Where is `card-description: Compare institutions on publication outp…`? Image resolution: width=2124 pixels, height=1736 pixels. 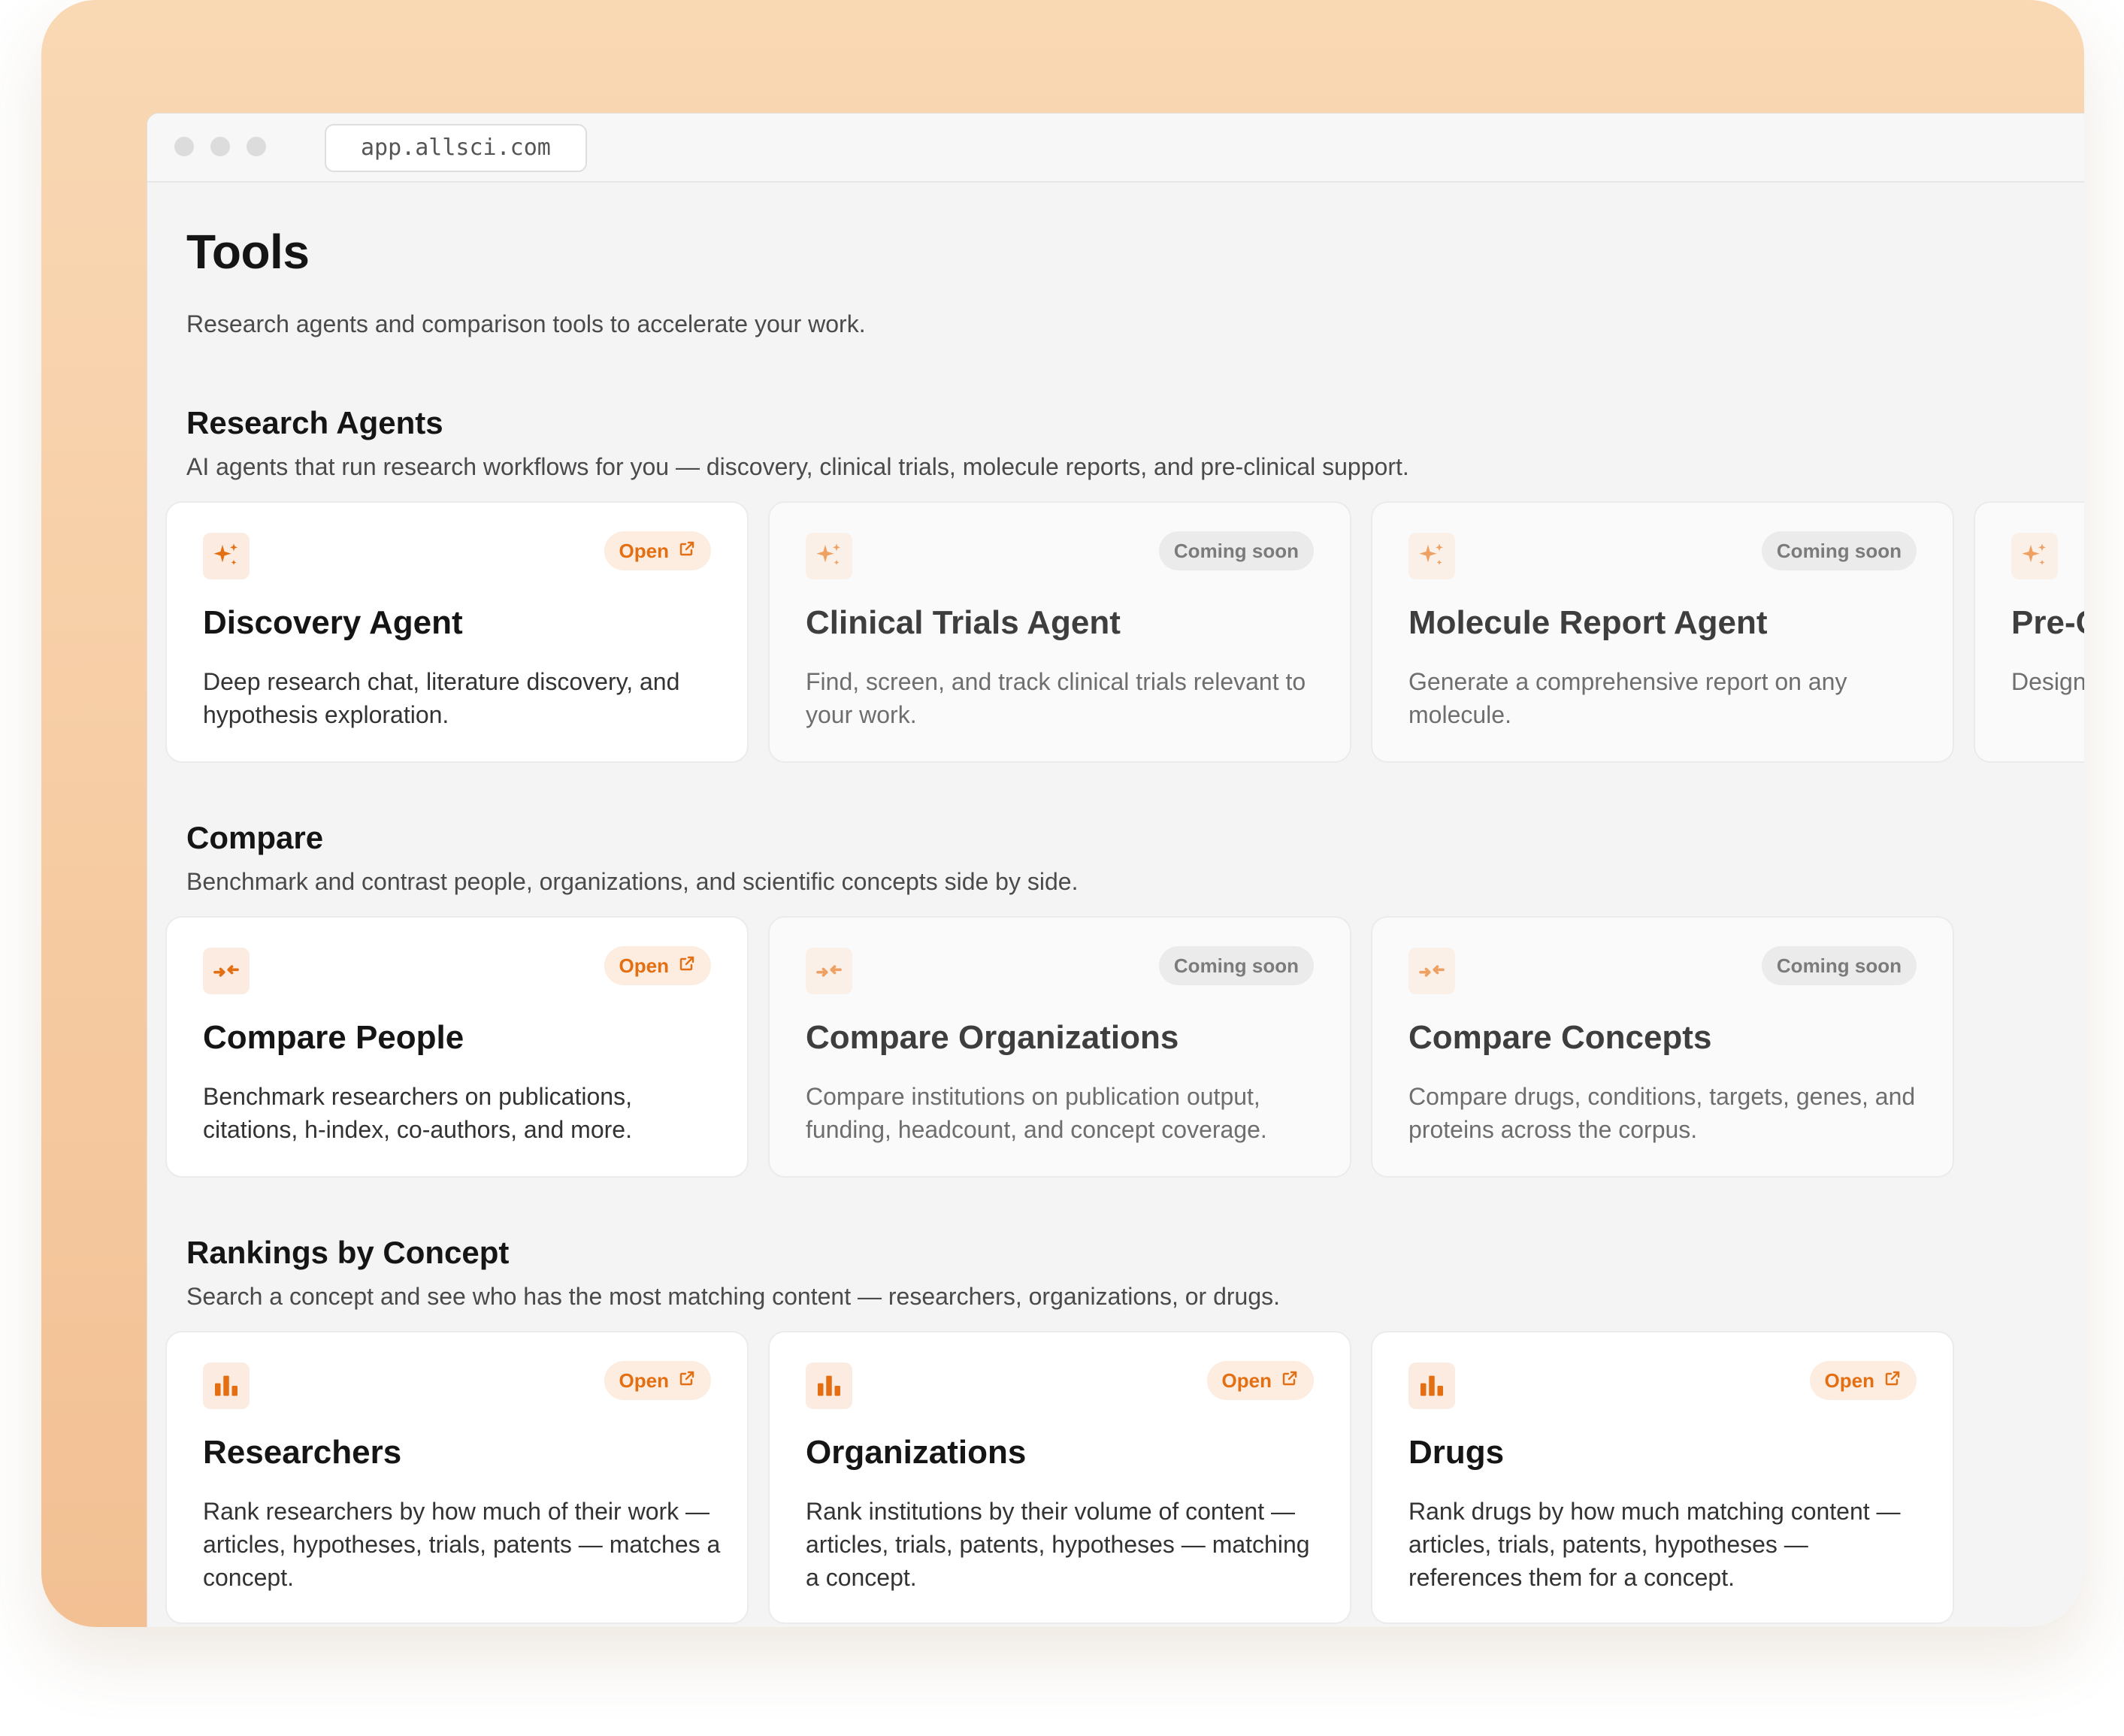 card-description: Compare institutions on publication outp… is located at coordinates (1036, 1113).